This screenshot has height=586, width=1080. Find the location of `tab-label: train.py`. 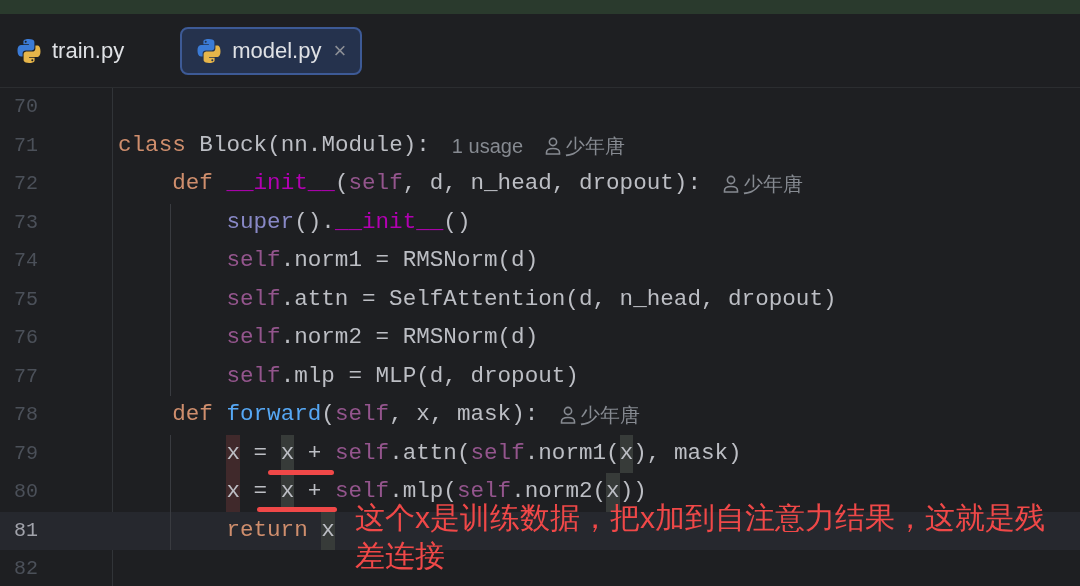

tab-label: train.py is located at coordinates (88, 51).